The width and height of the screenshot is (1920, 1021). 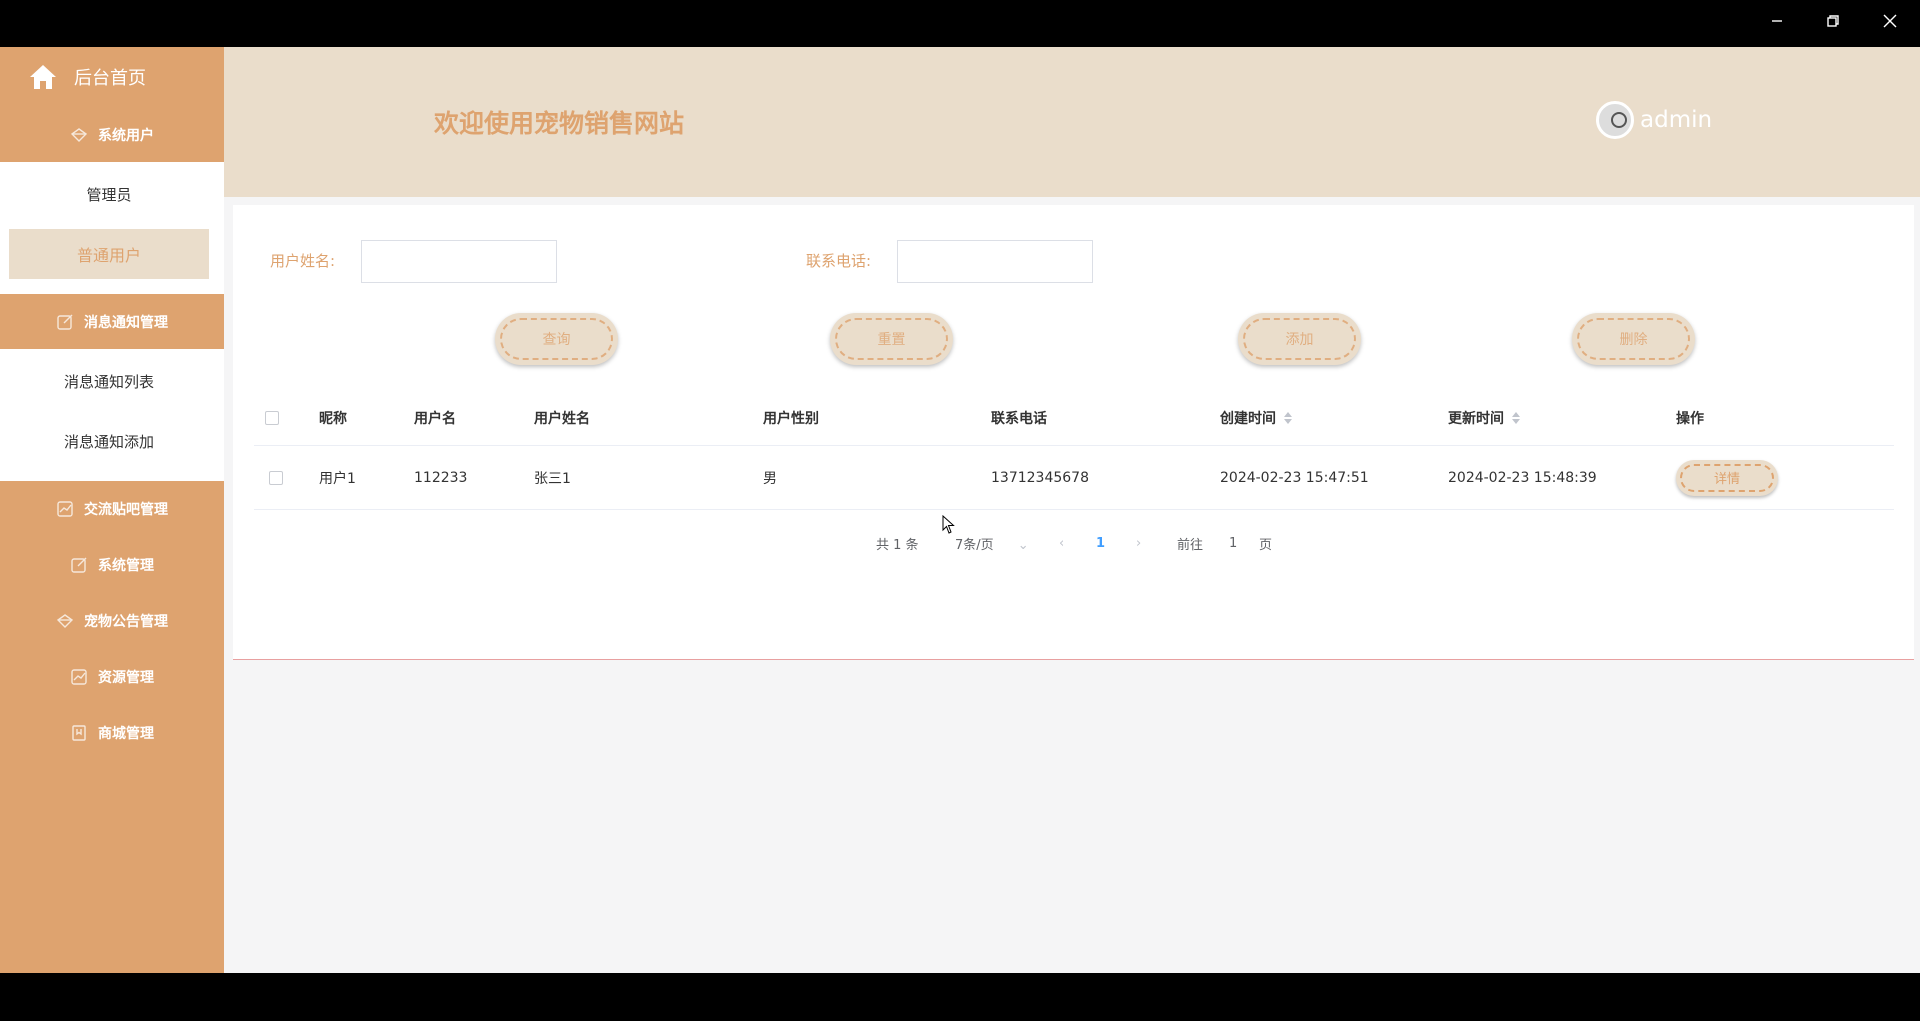 I want to click on reset-button-label: 重置, so click(x=891, y=339).